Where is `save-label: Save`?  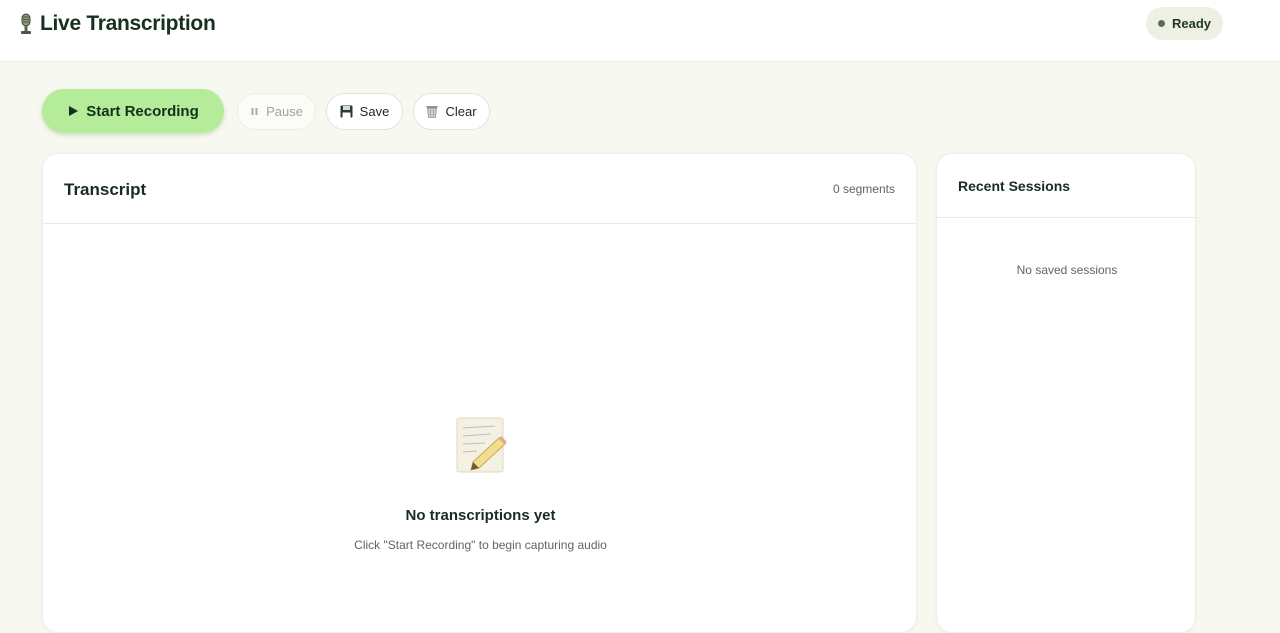 save-label: Save is located at coordinates (374, 111).